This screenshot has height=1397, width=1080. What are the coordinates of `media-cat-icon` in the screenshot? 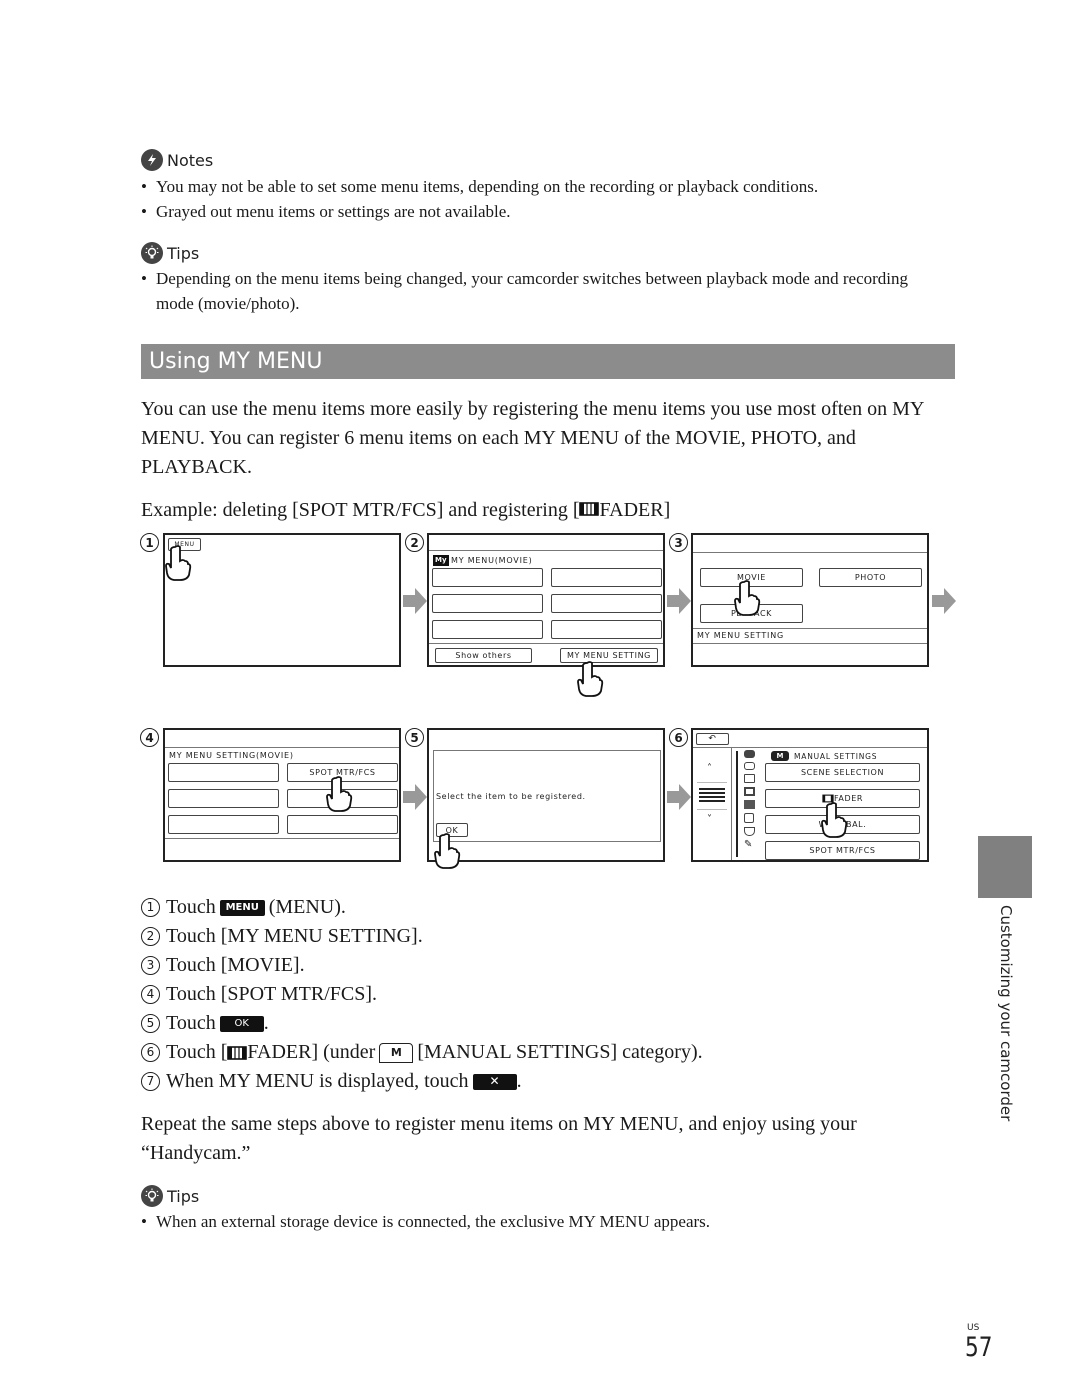 It's located at (749, 818).